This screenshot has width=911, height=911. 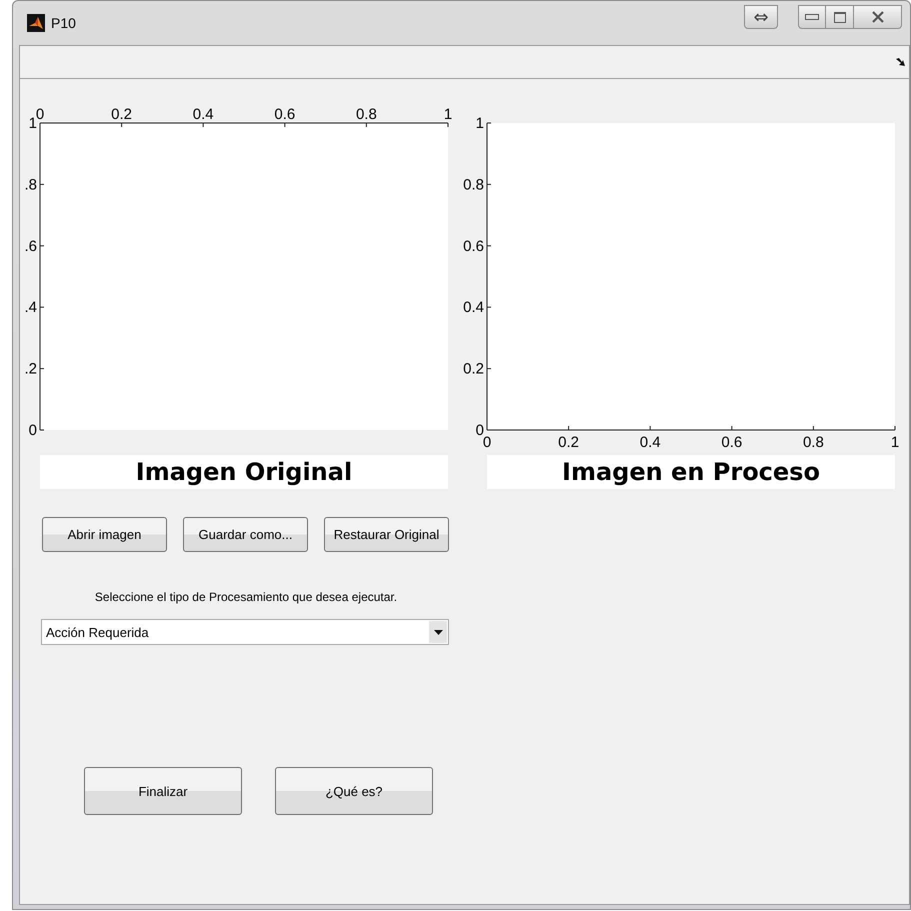 What do you see at coordinates (691, 472) in the screenshot?
I see `axes-caption: Imagen en Proceso` at bounding box center [691, 472].